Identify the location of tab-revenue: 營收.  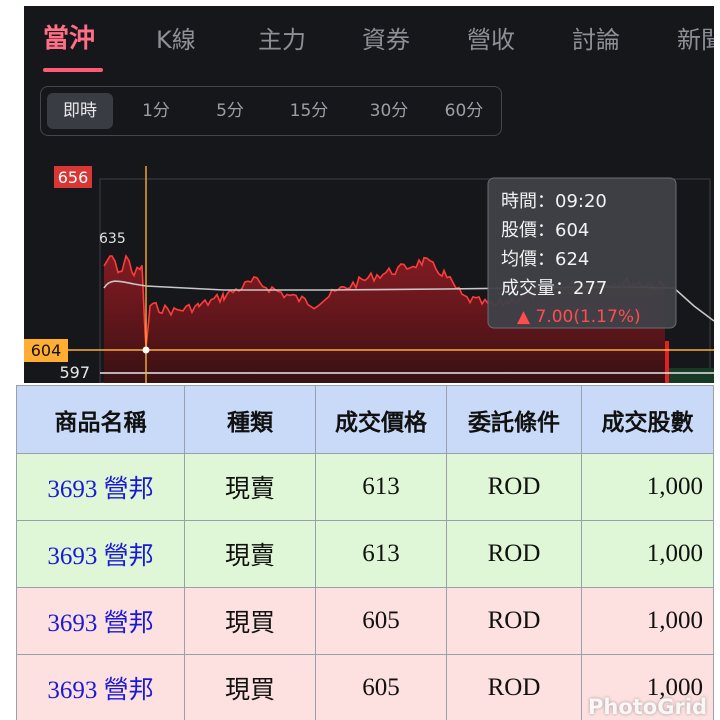
(491, 40).